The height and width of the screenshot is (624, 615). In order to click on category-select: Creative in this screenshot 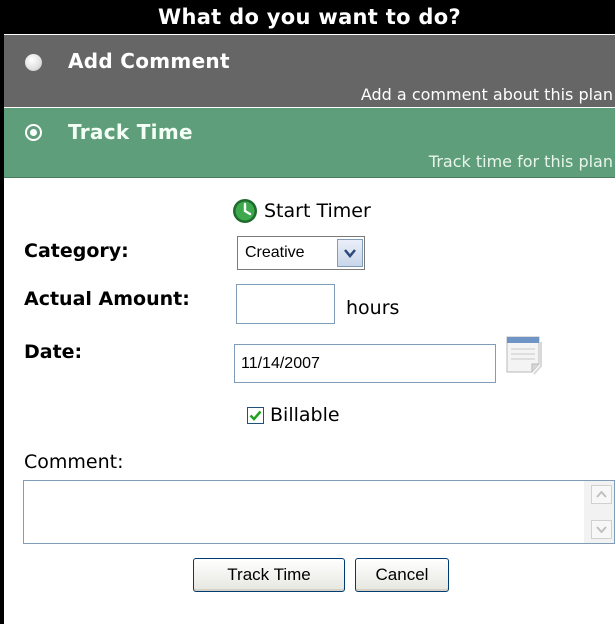, I will do `click(301, 253)`.